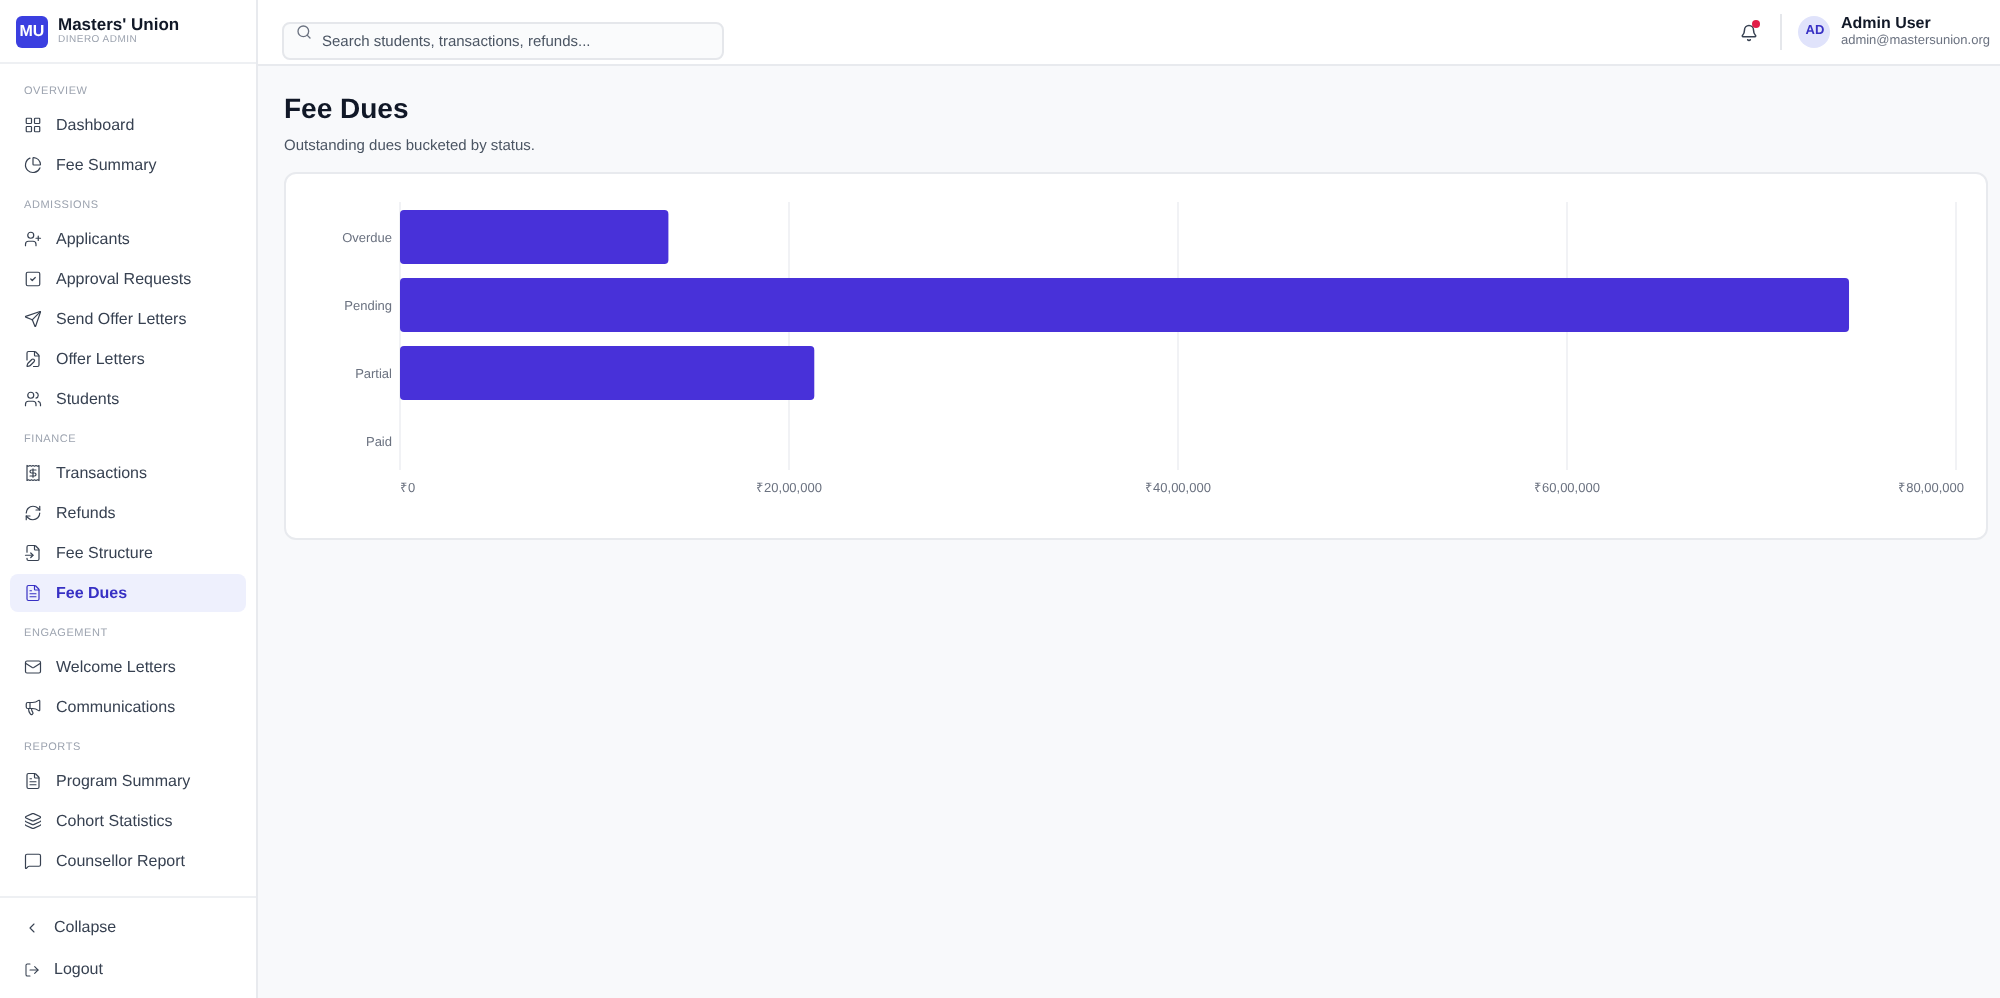  I want to click on nav-item: Send Offer Letters, so click(128, 319).